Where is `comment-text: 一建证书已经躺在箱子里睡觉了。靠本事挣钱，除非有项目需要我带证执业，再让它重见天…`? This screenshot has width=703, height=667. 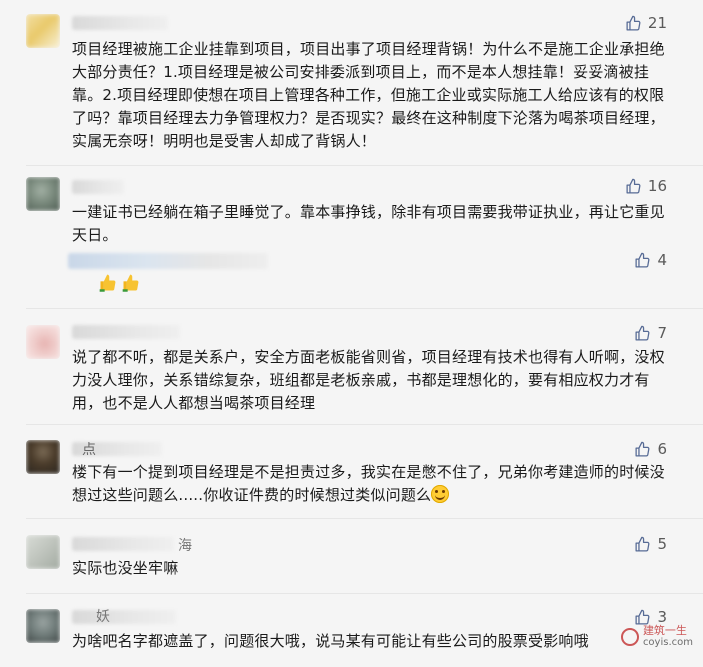 comment-text: 一建证书已经躺在箱子里睡觉了。靠本事挣钱，除非有项目需要我带证执业，再让它重见天… is located at coordinates (368, 223).